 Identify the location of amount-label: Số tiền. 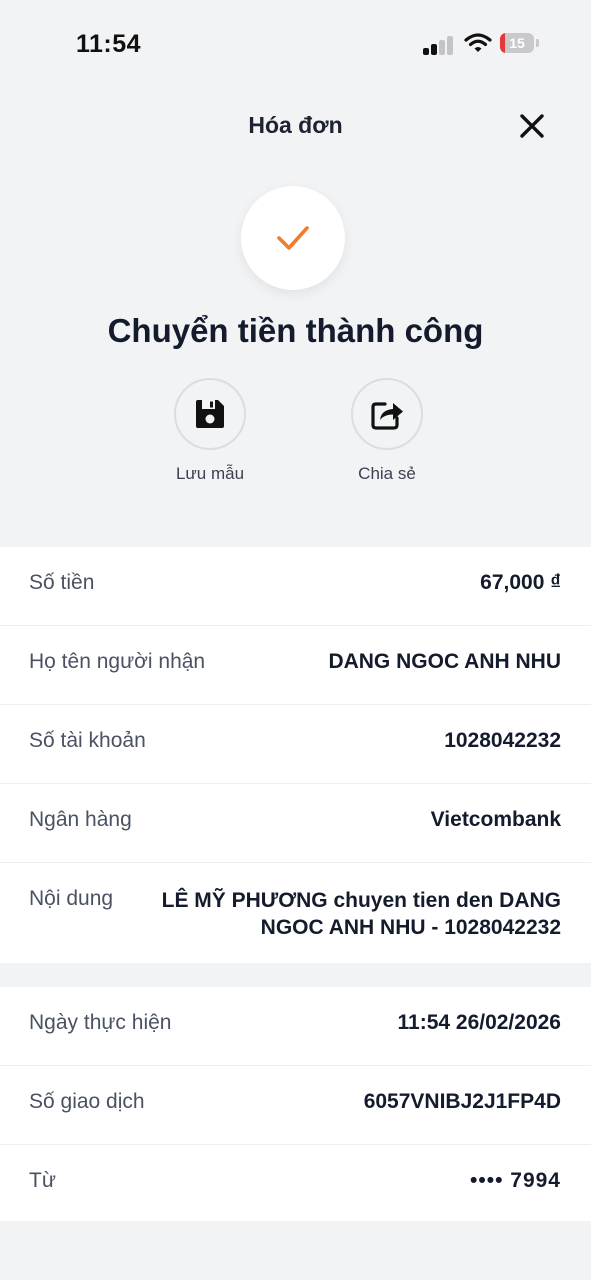
(62, 582).